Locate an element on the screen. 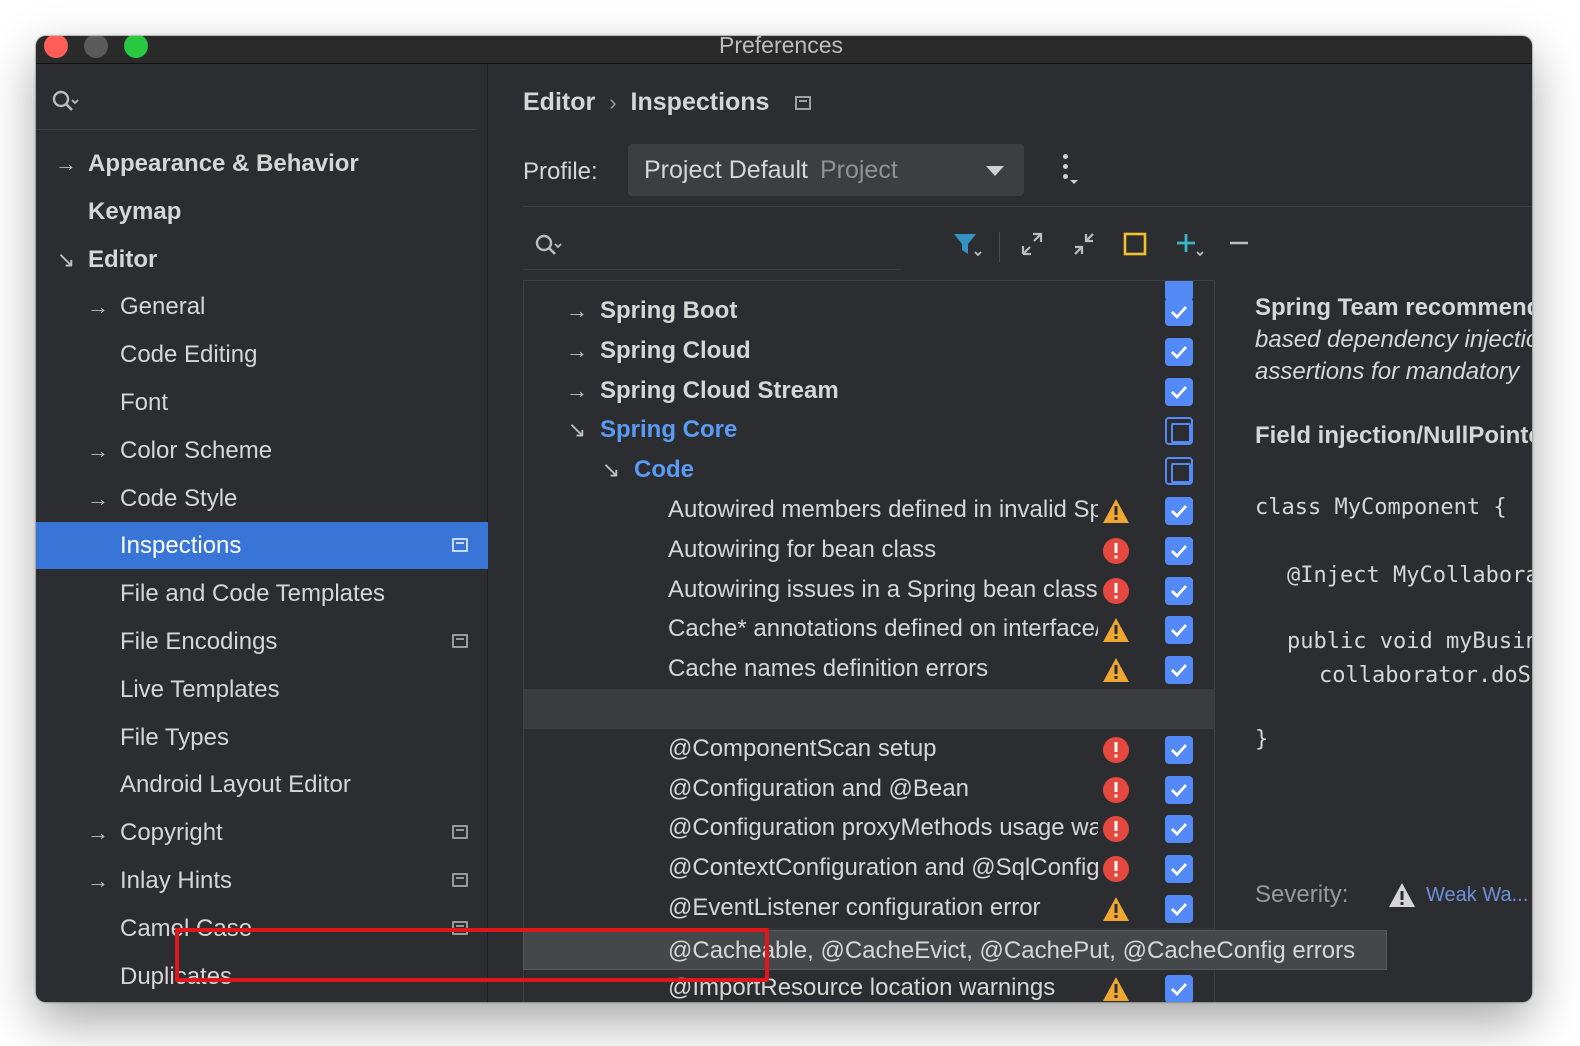 Image resolution: width=1580 pixels, height=1046 pixels. profile-value: Project Default is located at coordinates (726, 170).